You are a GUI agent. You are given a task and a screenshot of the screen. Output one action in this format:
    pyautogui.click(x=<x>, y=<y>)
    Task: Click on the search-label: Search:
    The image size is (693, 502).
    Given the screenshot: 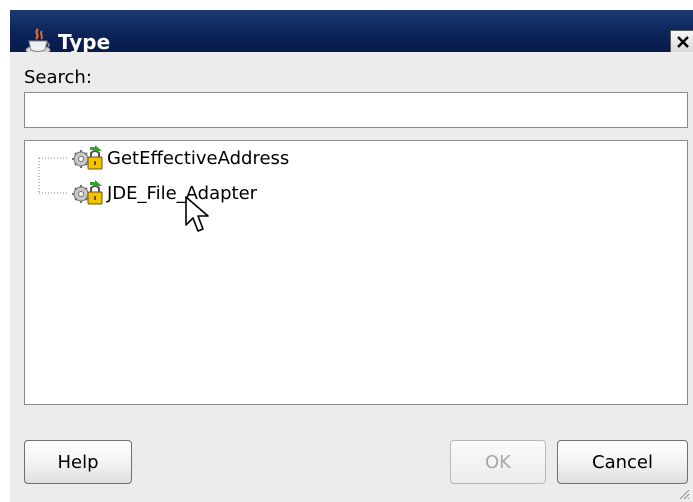 What is the action you would take?
    pyautogui.click(x=58, y=77)
    